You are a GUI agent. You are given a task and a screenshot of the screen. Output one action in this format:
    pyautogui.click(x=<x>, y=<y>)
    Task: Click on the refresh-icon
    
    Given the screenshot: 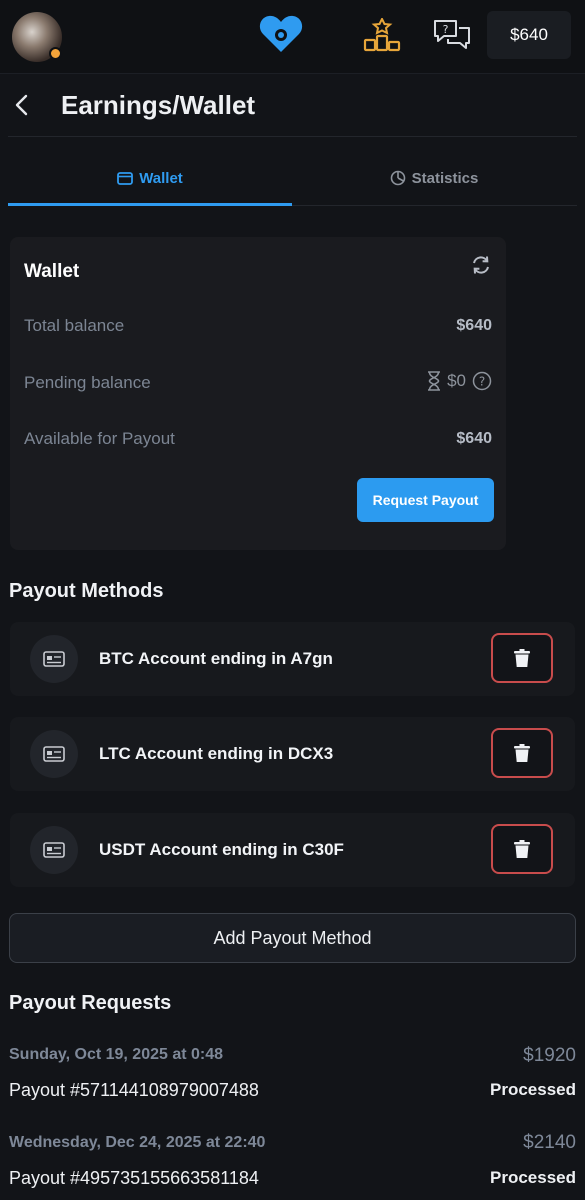 What is the action you would take?
    pyautogui.click(x=481, y=265)
    